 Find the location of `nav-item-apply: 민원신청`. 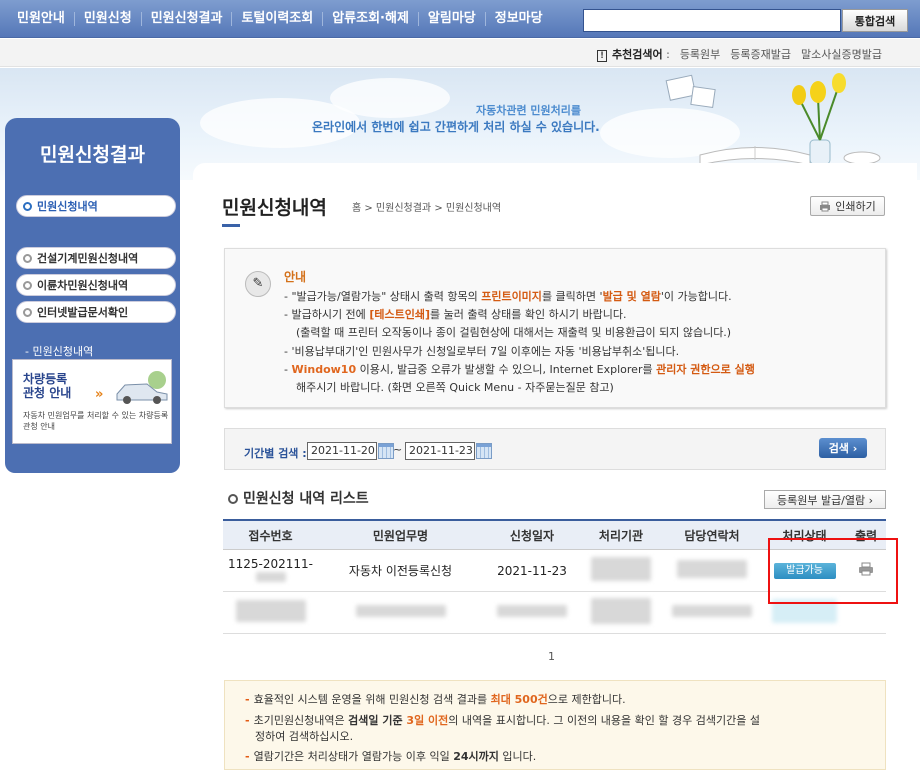

nav-item-apply: 민원신청 is located at coordinates (108, 19).